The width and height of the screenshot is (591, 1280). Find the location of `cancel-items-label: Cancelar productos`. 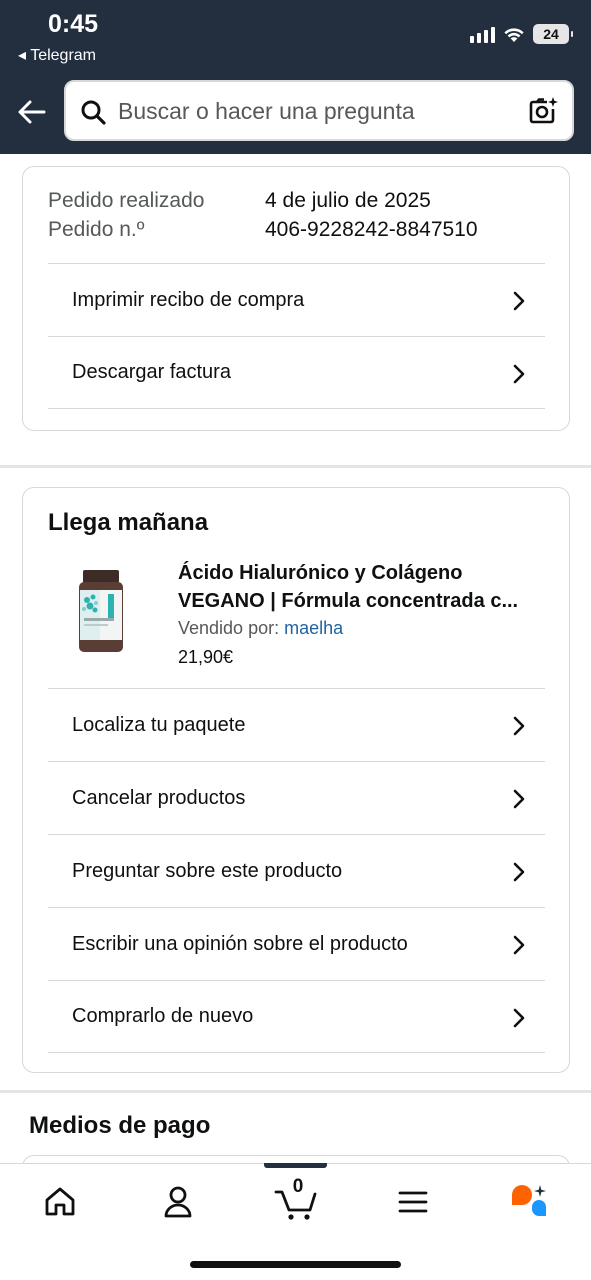

cancel-items-label: Cancelar productos is located at coordinates (159, 797).